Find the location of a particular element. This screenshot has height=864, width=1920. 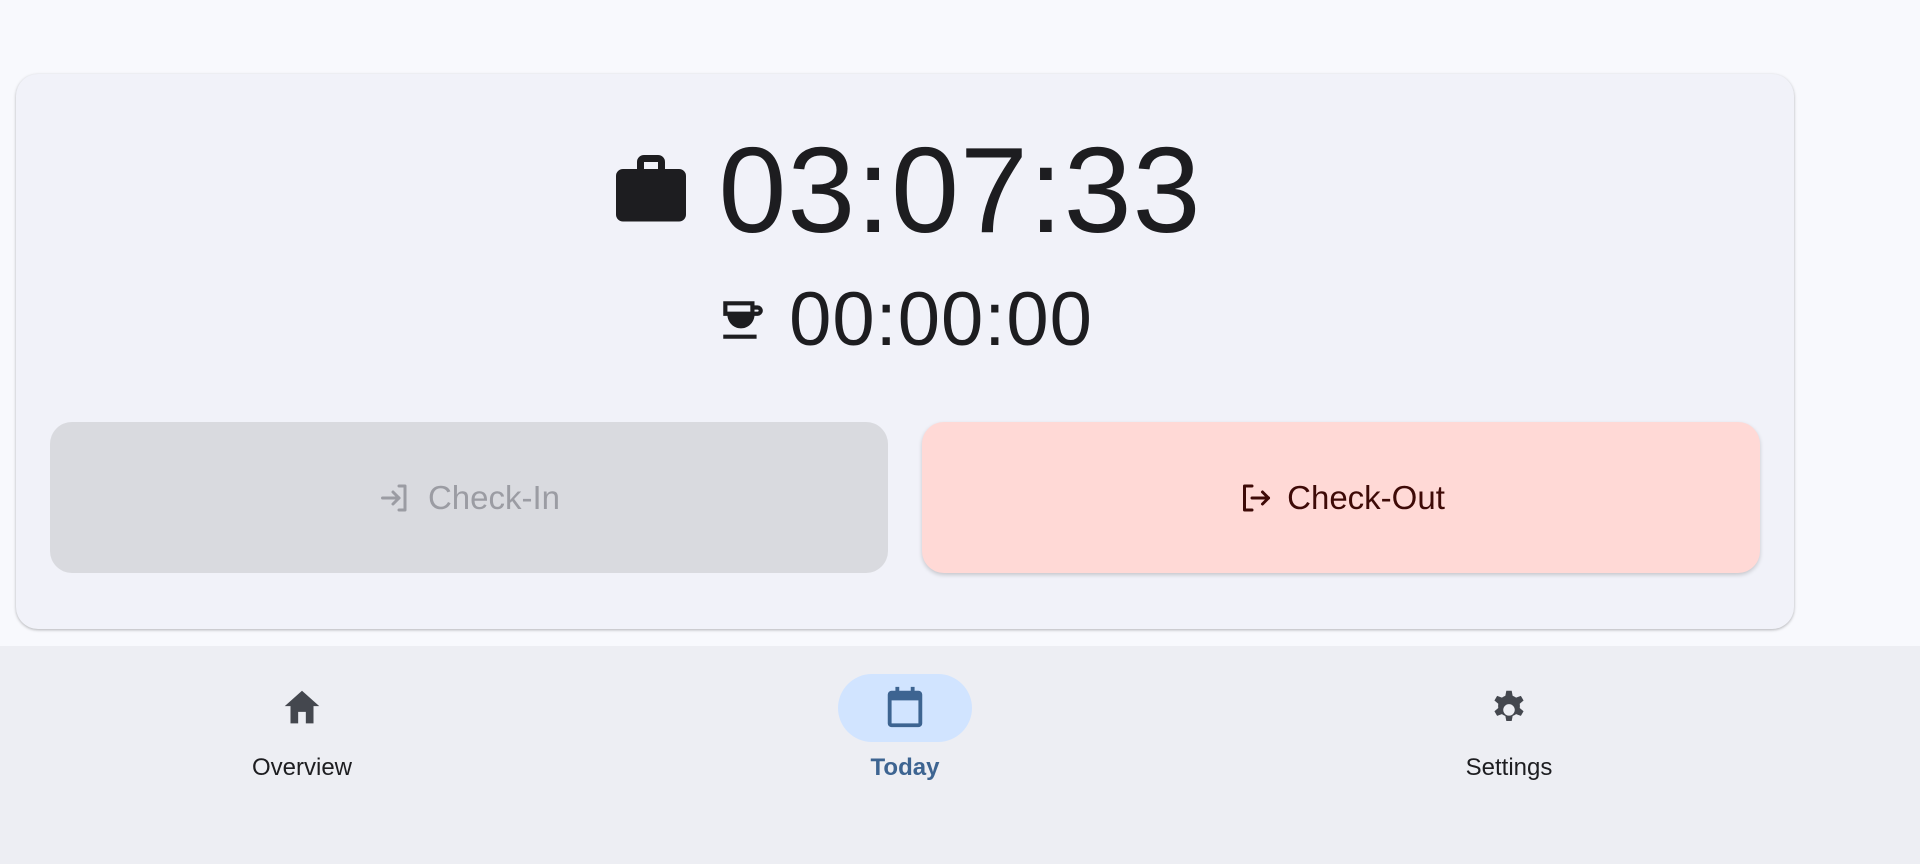

break-timer-row: 00:00:00 is located at coordinates (905, 320).